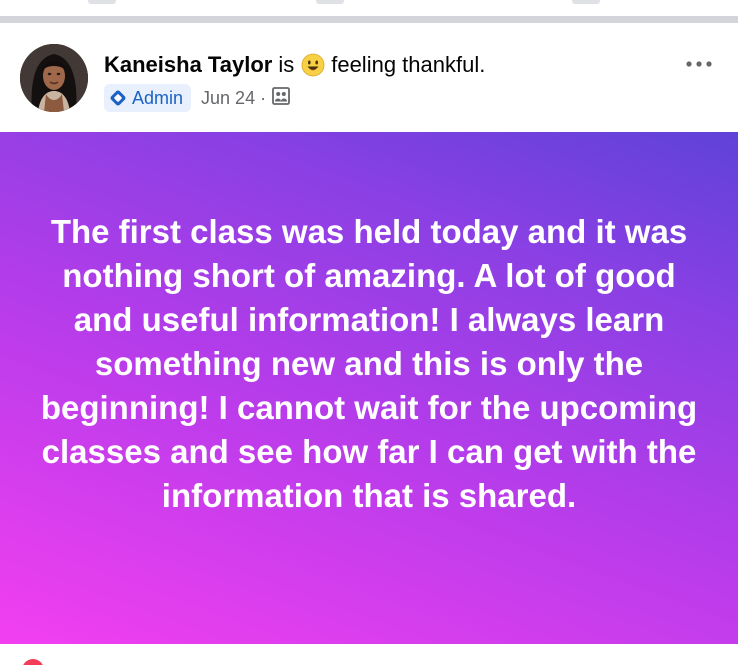 This screenshot has width=738, height=665. What do you see at coordinates (188, 65) in the screenshot?
I see `author-name-link: Kaneisha Taylor` at bounding box center [188, 65].